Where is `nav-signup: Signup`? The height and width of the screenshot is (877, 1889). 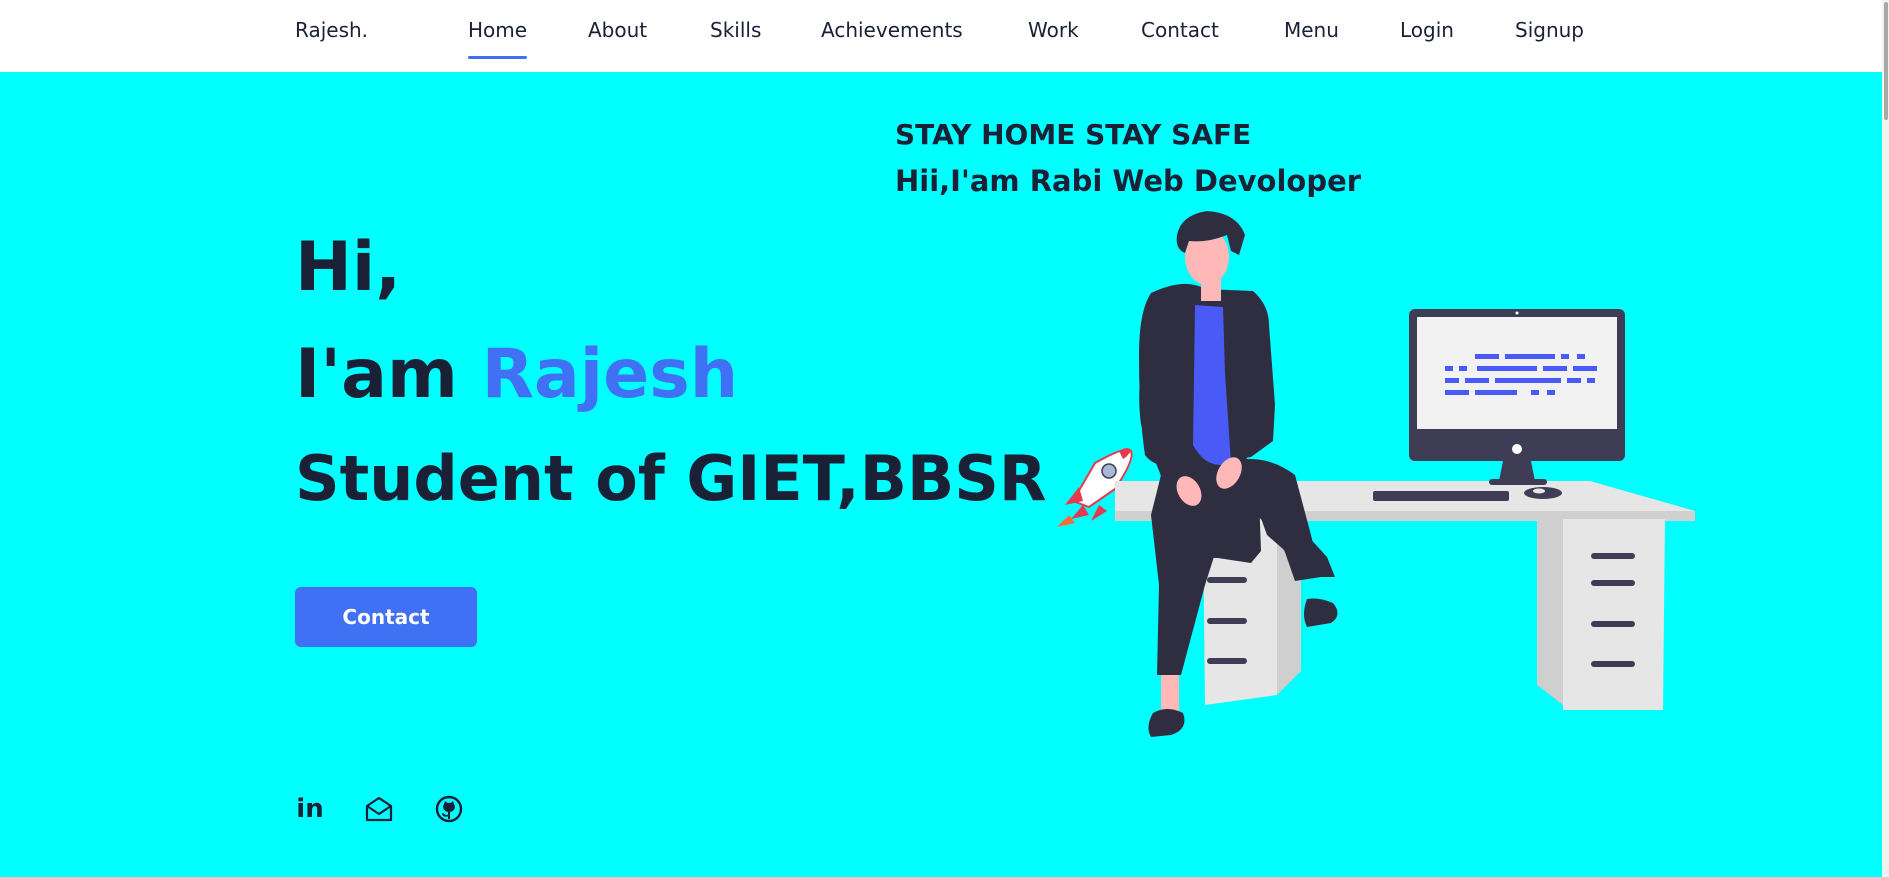
nav-signup: Signup is located at coordinates (1549, 30).